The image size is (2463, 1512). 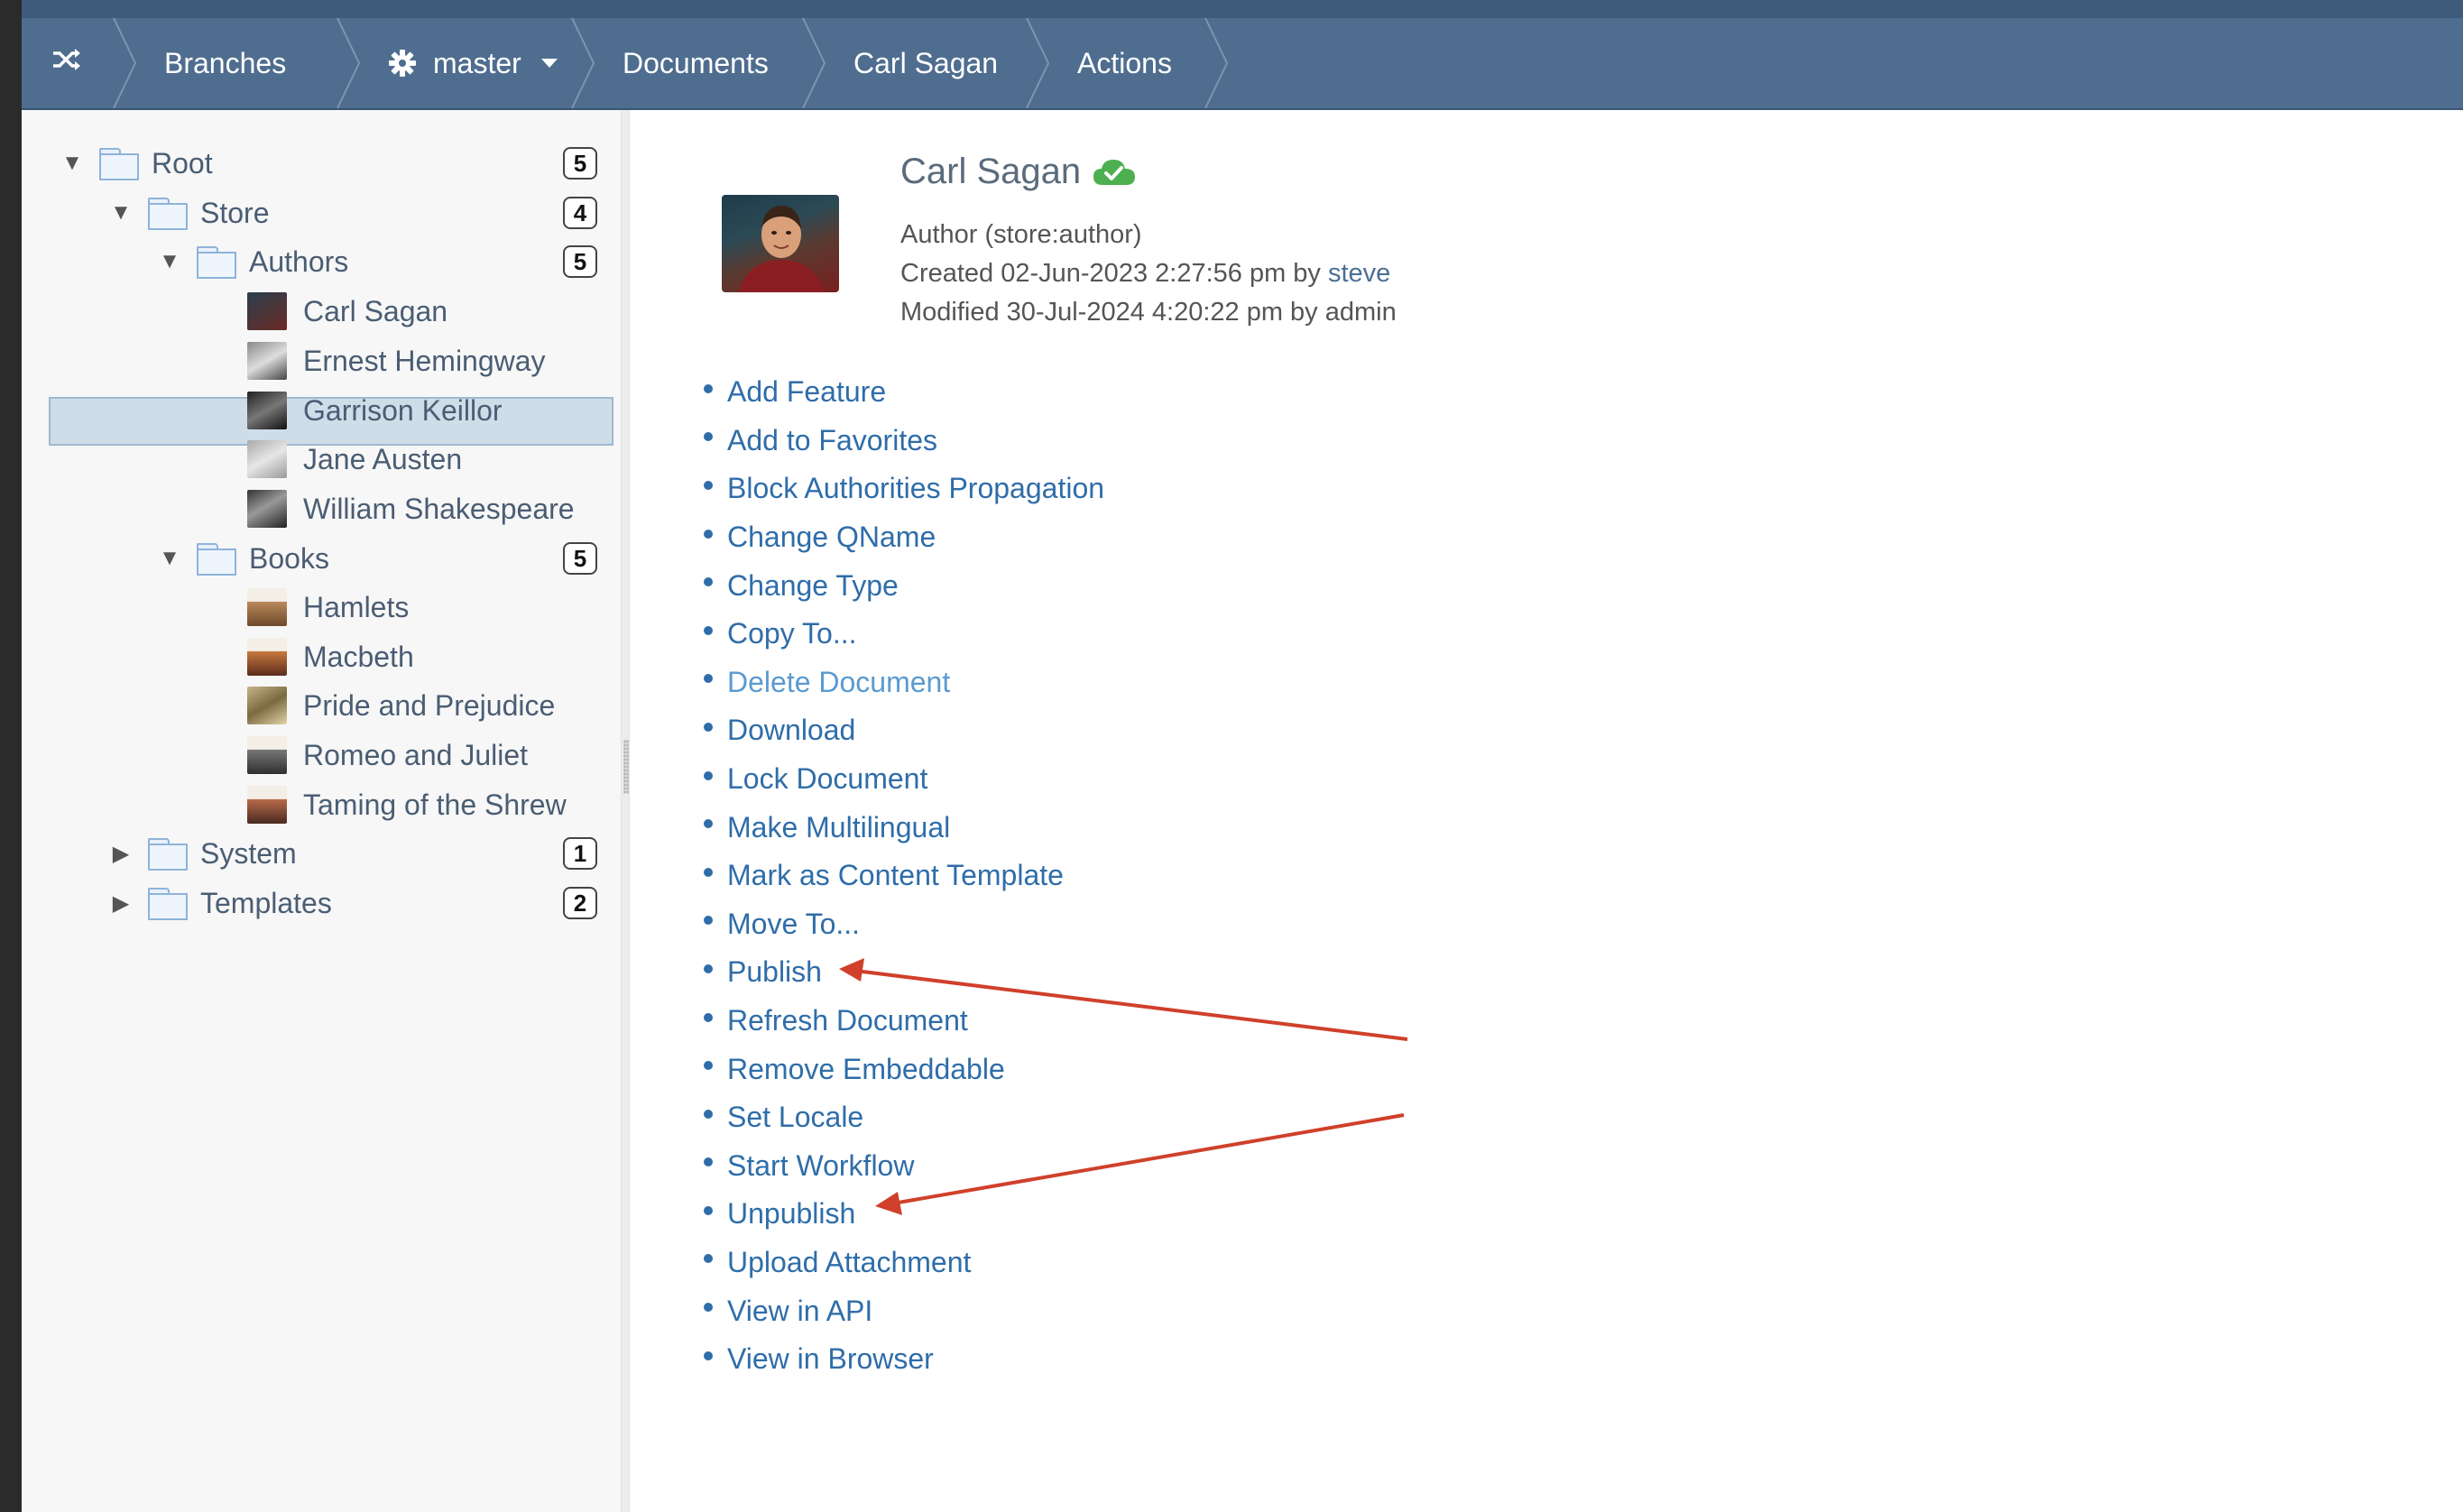 I want to click on annotation-arrows, so click(x=1123, y=1086).